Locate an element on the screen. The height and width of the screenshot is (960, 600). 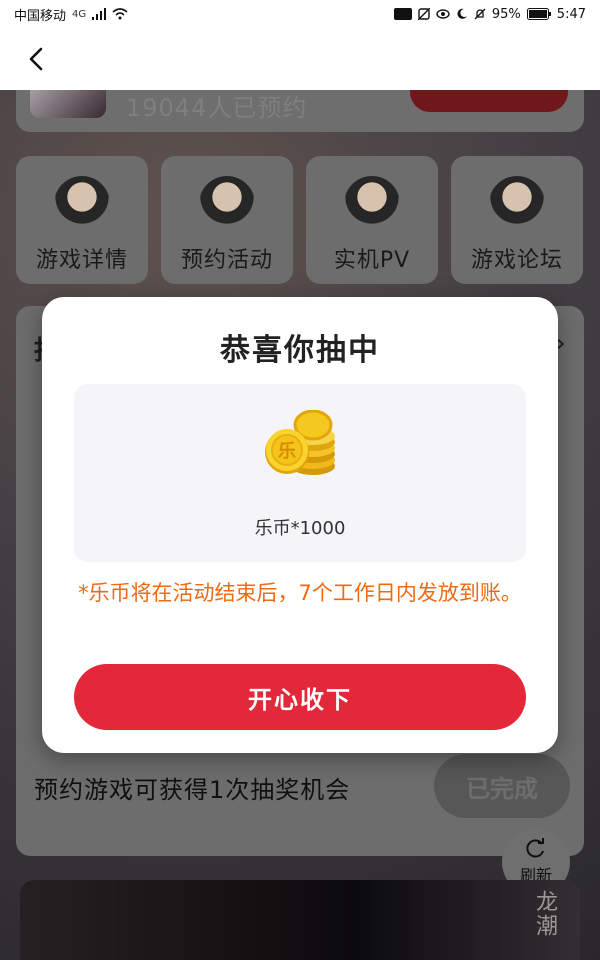
top-nav is located at coordinates (300, 59).